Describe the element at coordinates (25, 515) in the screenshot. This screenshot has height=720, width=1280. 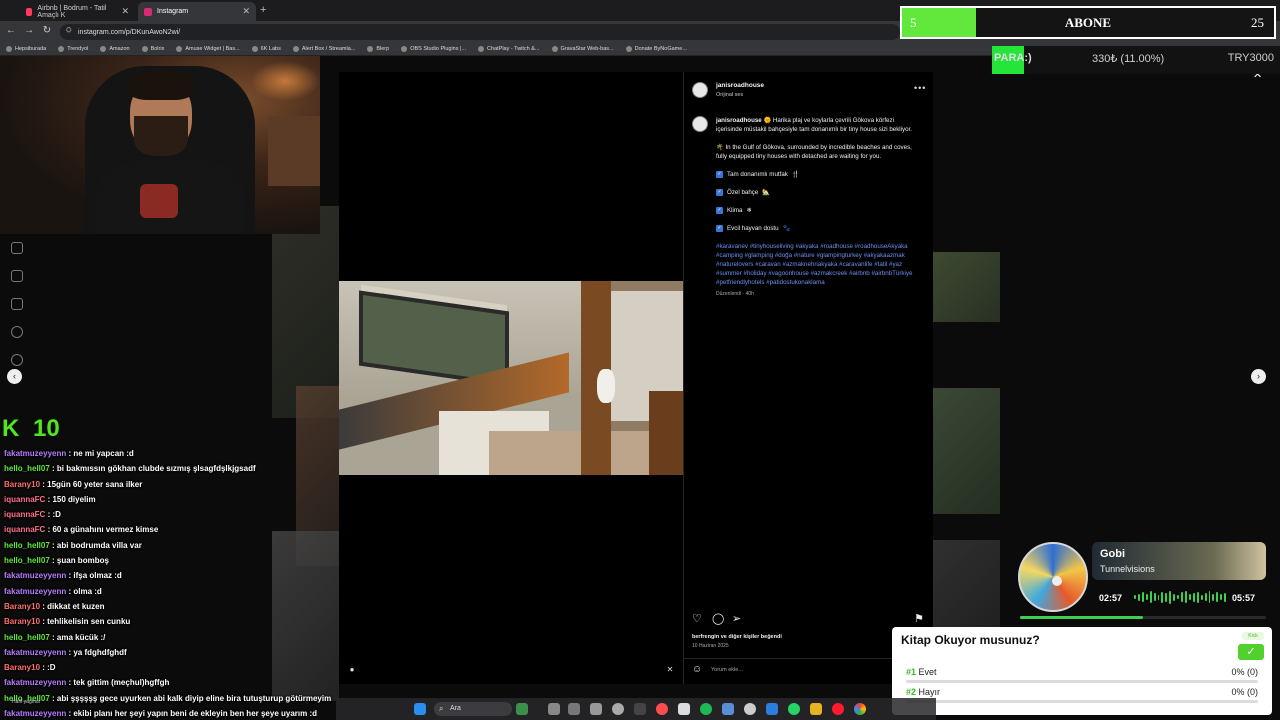
I see `chat-username: iquannaFC` at that location.